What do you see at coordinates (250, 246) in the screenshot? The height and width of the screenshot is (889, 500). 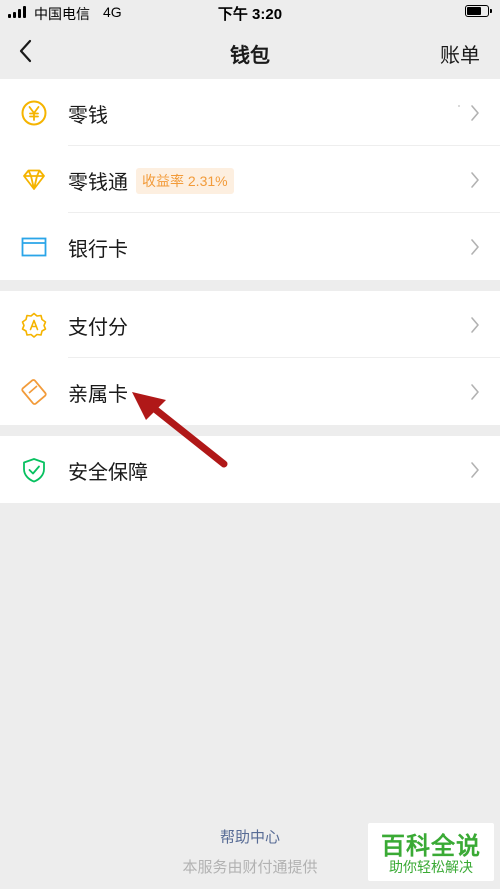 I see `list-item-bank-card: 银行卡` at bounding box center [250, 246].